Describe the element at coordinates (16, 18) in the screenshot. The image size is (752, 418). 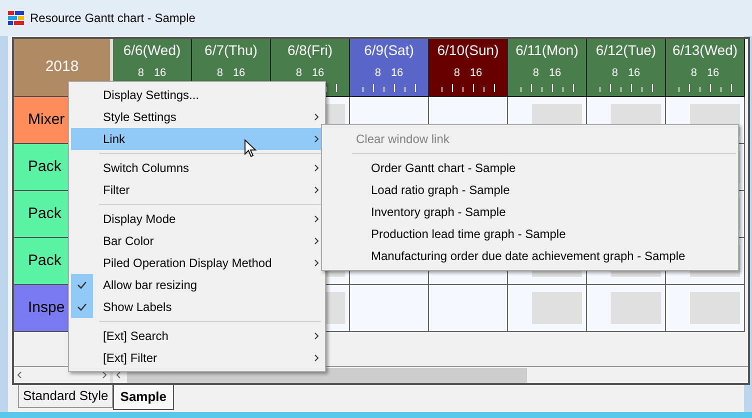
I see `app-logo-icon` at that location.